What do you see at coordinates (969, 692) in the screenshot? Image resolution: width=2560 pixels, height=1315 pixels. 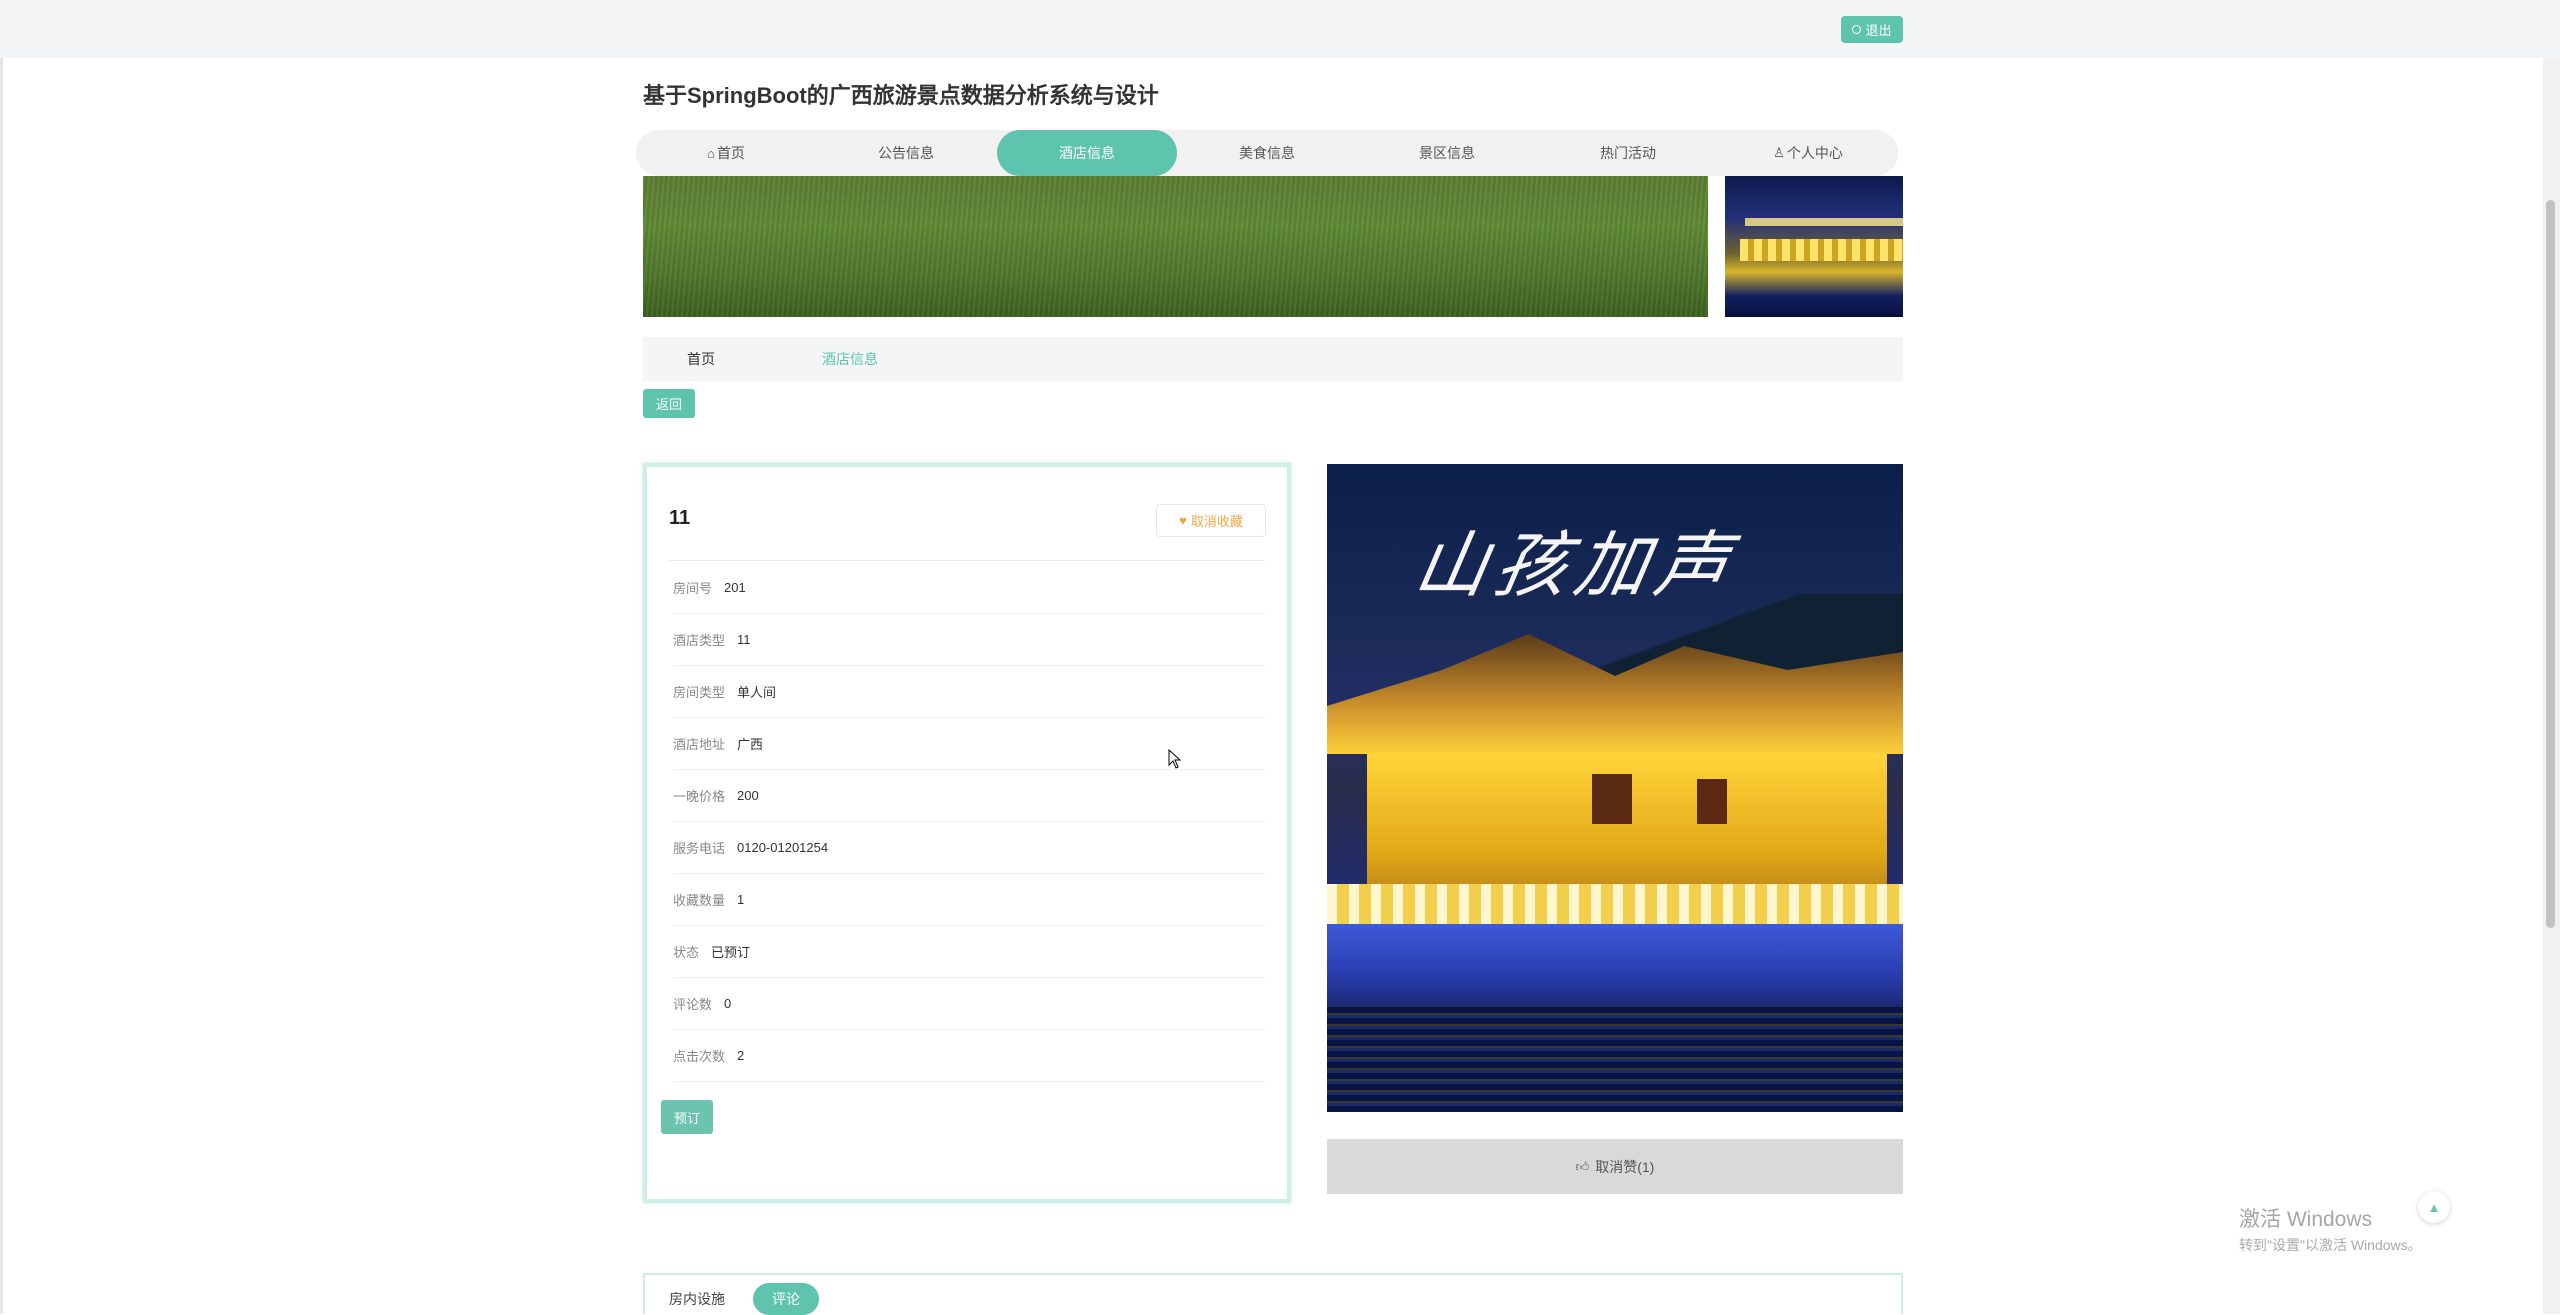 I see `field-room-type: 房间类型 单人间` at bounding box center [969, 692].